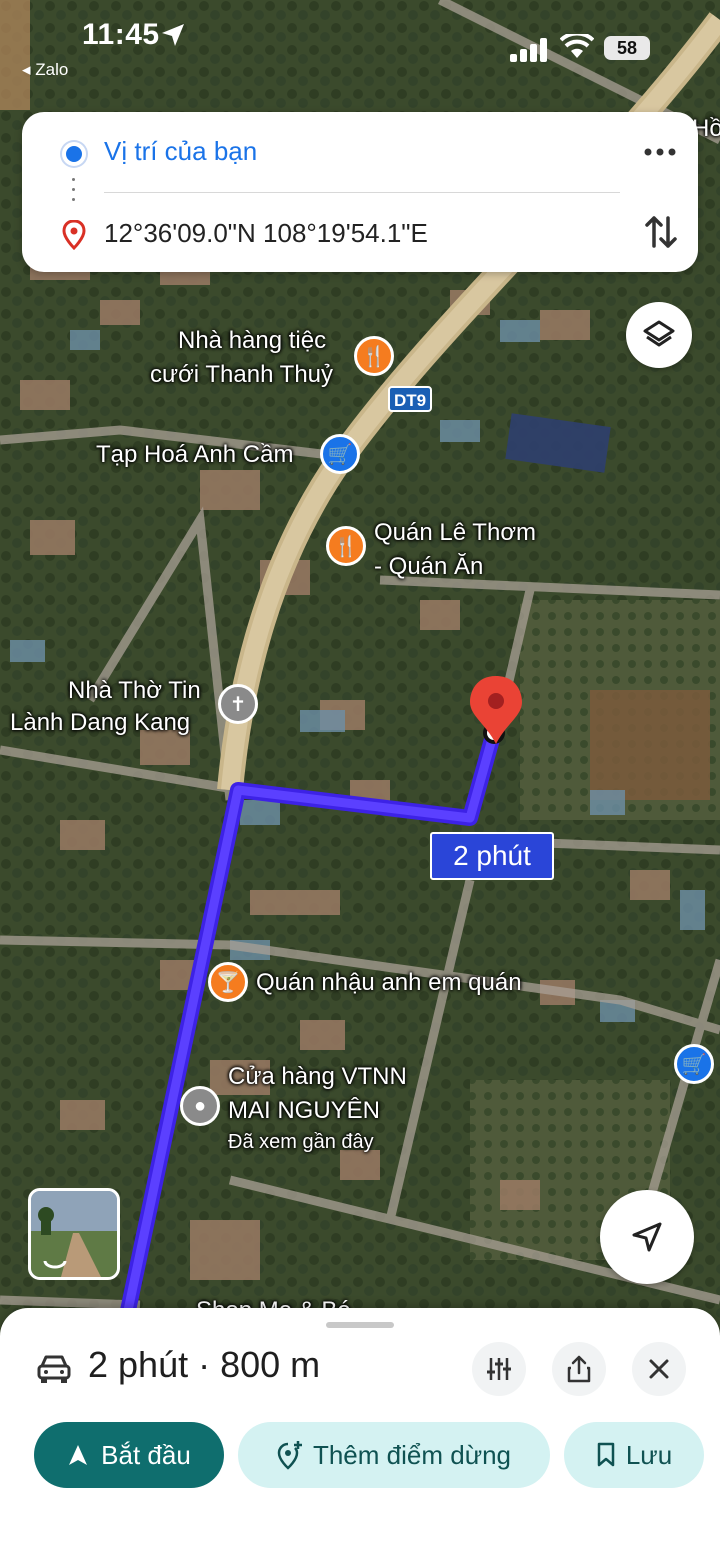 This screenshot has width=720, height=1560. Describe the element at coordinates (194, 455) in the screenshot. I see `poi-label-grocery: Tạp Hoá Anh Cầm` at that location.